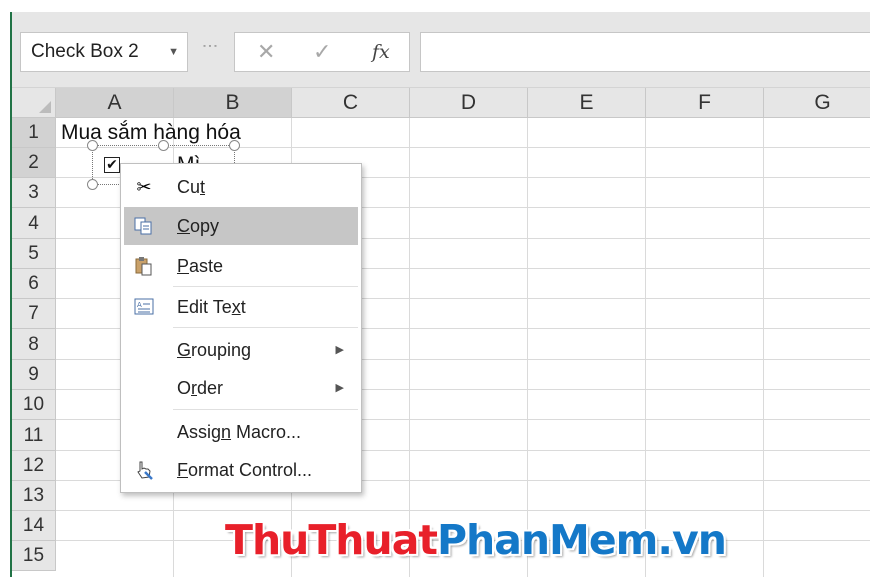 The image size is (870, 577). What do you see at coordinates (191, 187) in the screenshot?
I see `menu-item-cut-label: Cut` at bounding box center [191, 187].